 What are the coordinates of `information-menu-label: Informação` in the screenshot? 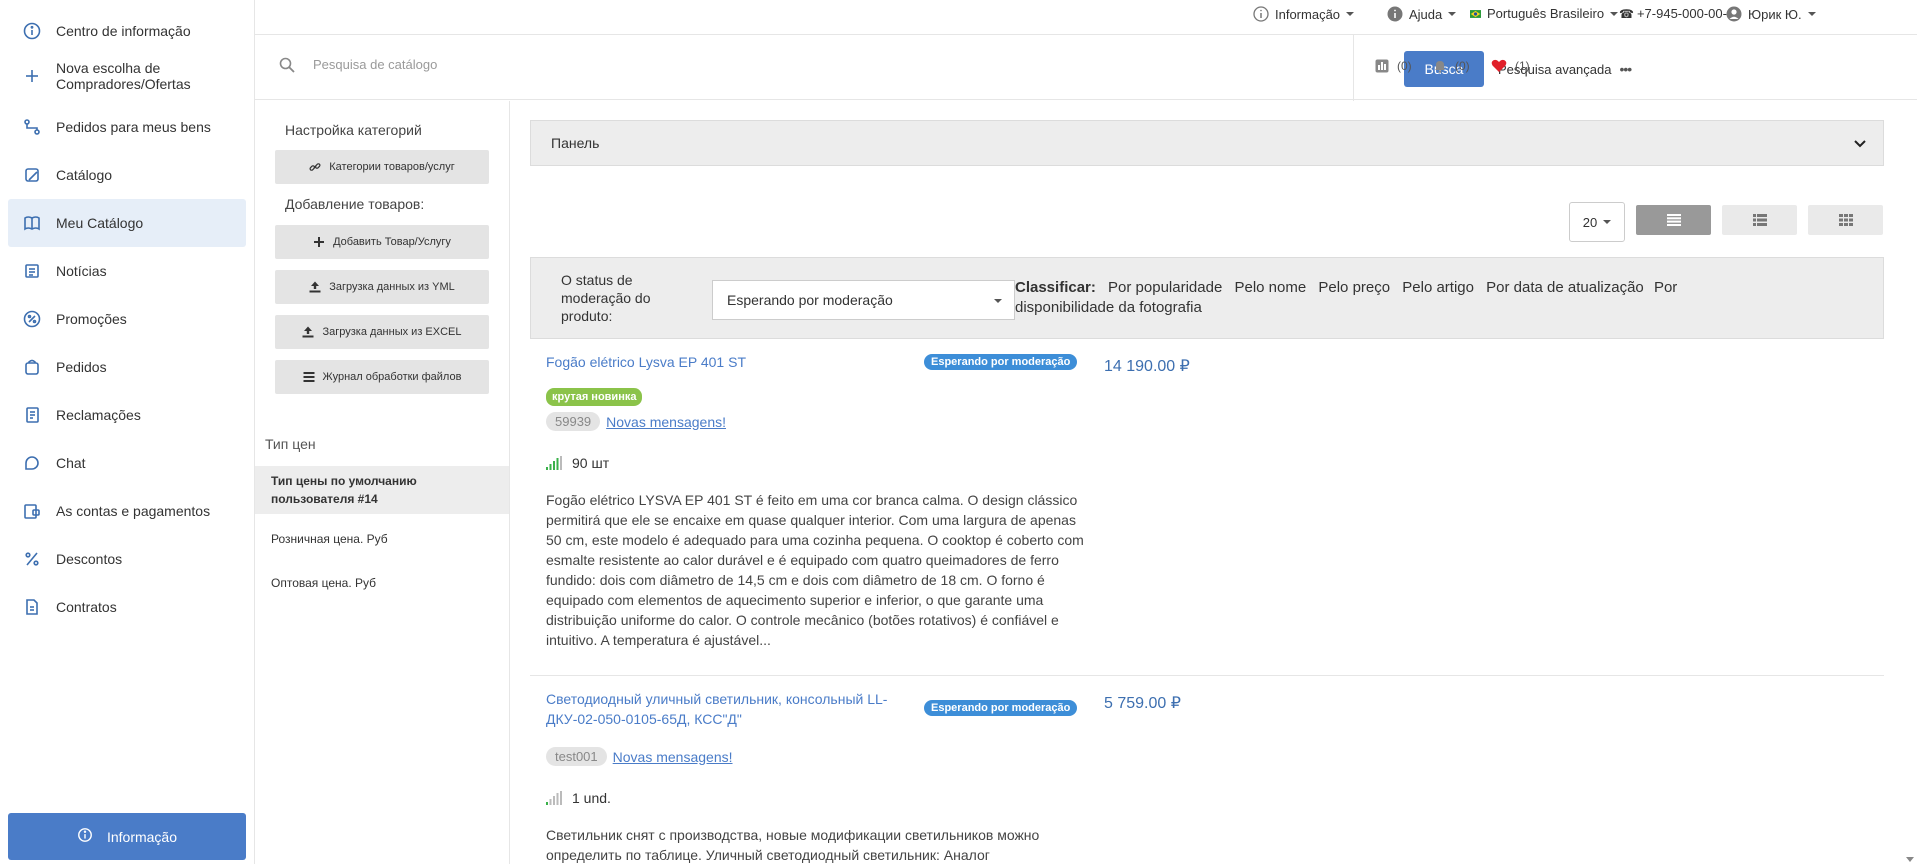 It's located at (1308, 14).